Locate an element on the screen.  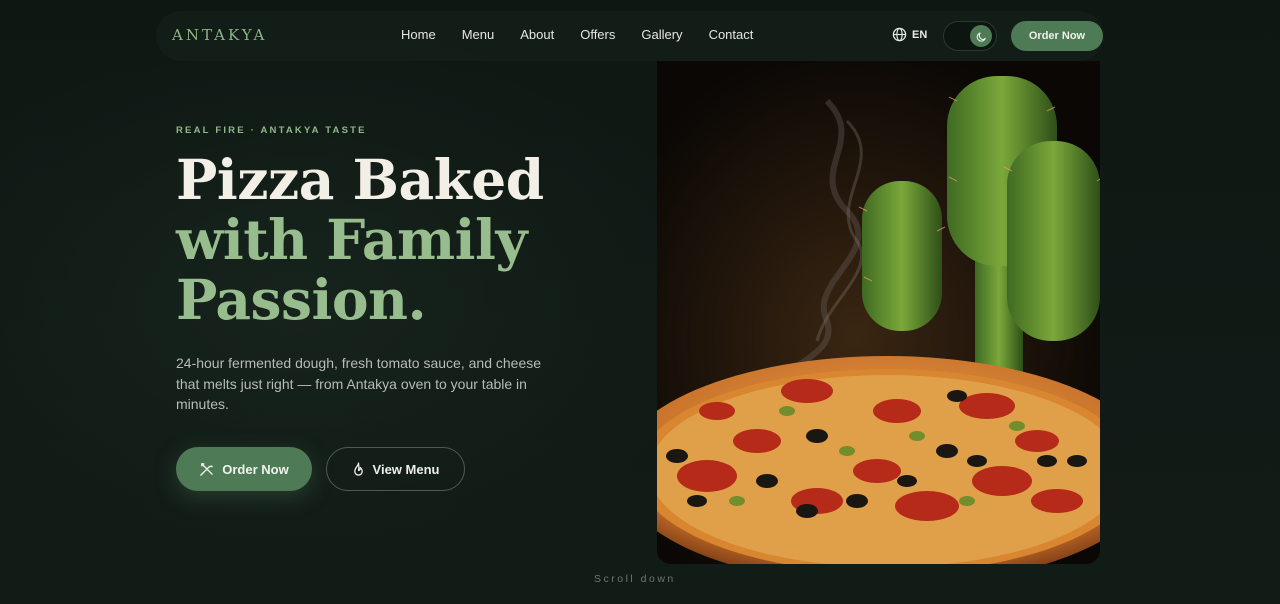
brand-logo: ANTAKYA is located at coordinates (219, 35).